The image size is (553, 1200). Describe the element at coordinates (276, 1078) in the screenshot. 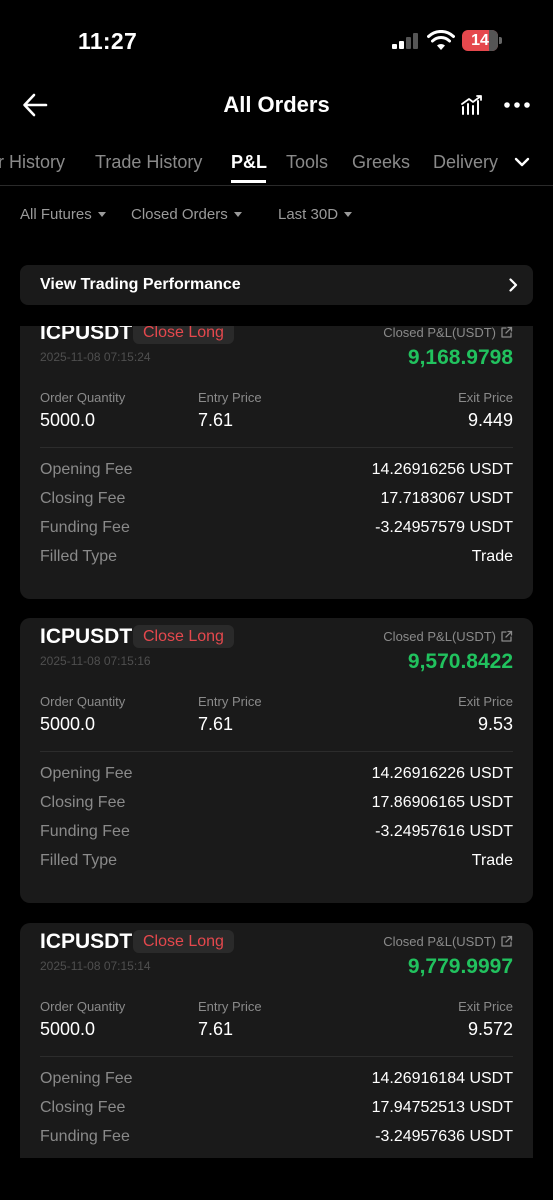

I see `opening-fee-row: Opening Fee 14.26916184 USDT` at that location.